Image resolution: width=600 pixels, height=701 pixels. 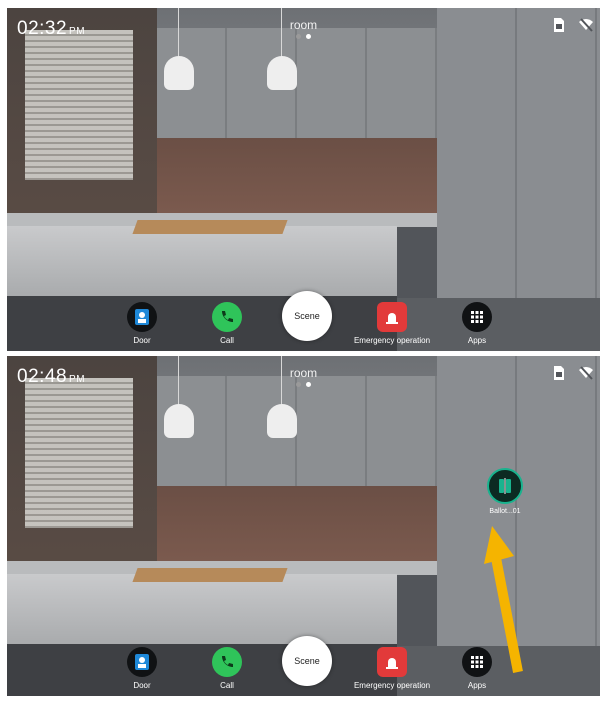 What do you see at coordinates (505, 486) in the screenshot?
I see `device-icon` at bounding box center [505, 486].